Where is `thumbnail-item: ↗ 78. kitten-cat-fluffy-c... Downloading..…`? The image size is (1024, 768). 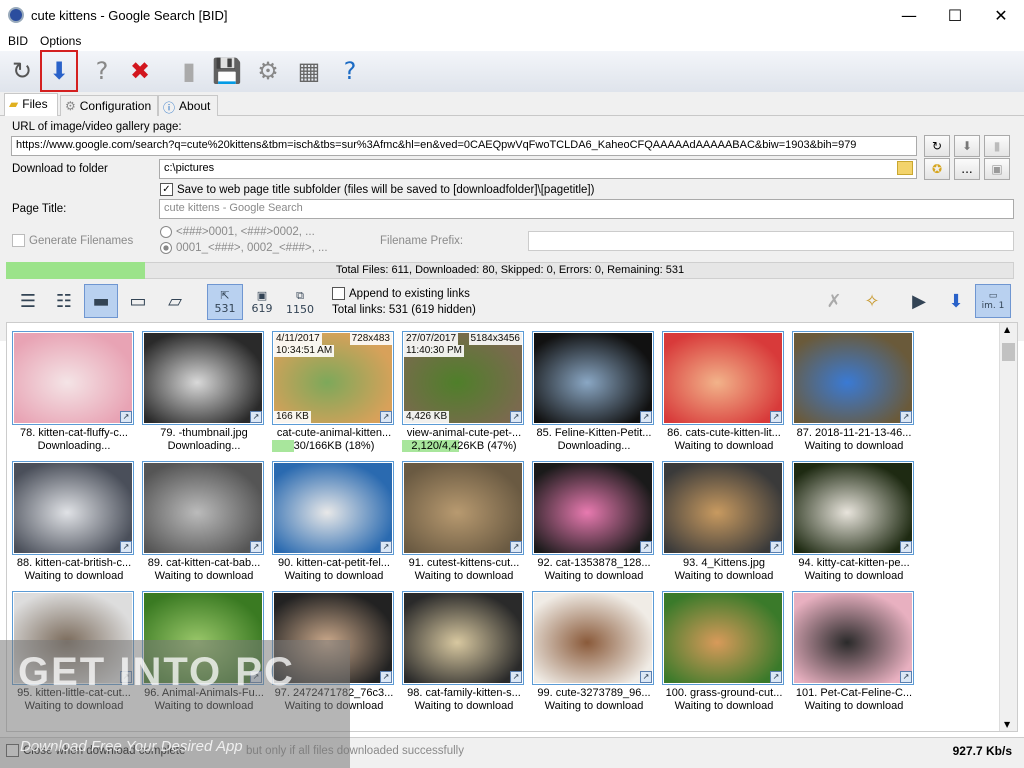
thumbnail-item: ↗ 78. kitten-cat-fluffy-c... Downloading..… is located at coordinates (74, 395).